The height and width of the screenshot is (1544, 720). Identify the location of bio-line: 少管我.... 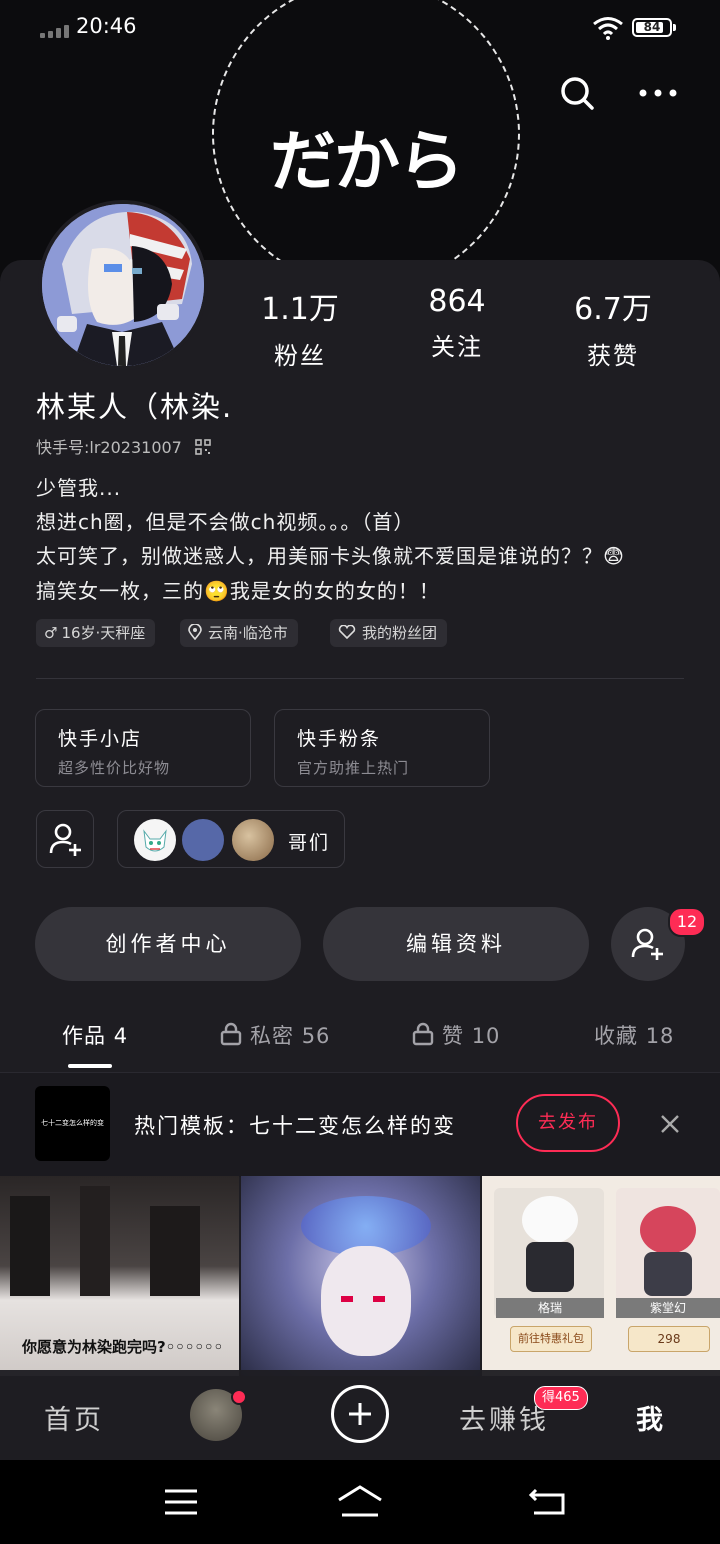
(79, 488).